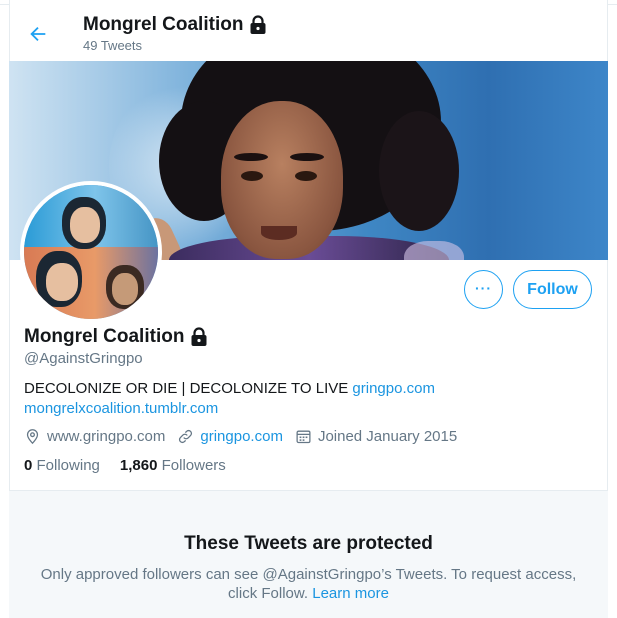 The width and height of the screenshot is (617, 618). I want to click on follow-stats: 0 Following 1,860 Followers, so click(125, 465).